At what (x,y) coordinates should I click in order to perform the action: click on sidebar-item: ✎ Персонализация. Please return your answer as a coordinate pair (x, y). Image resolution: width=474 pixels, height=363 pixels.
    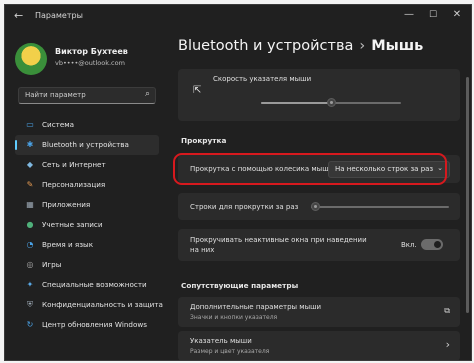
    Looking at the image, I should click on (87, 185).